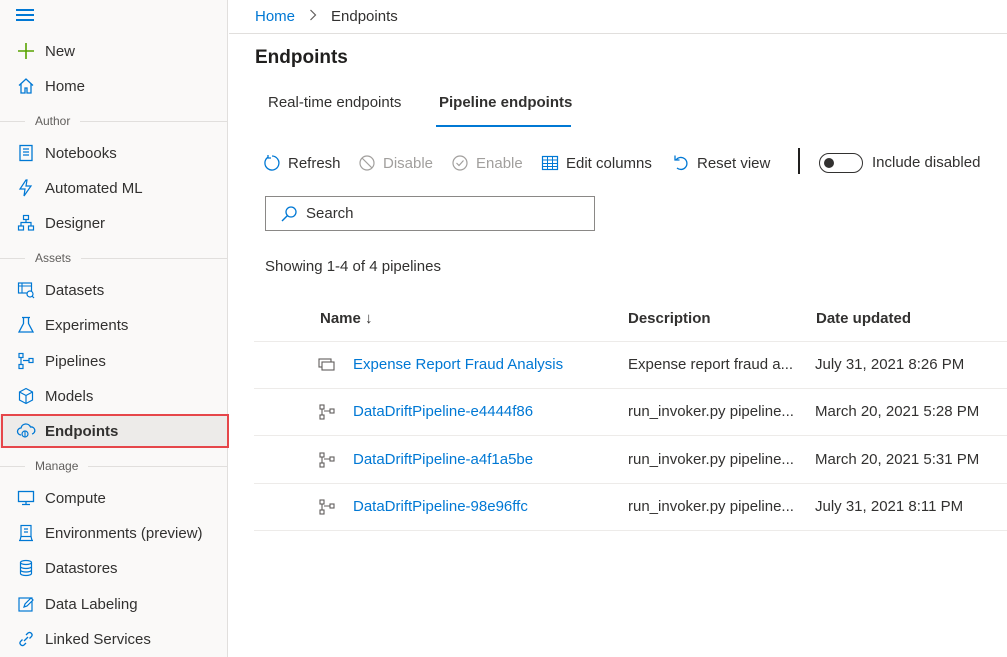 The width and height of the screenshot is (1007, 657). Describe the element at coordinates (26, 153) in the screenshot. I see `notebook-icon` at that location.